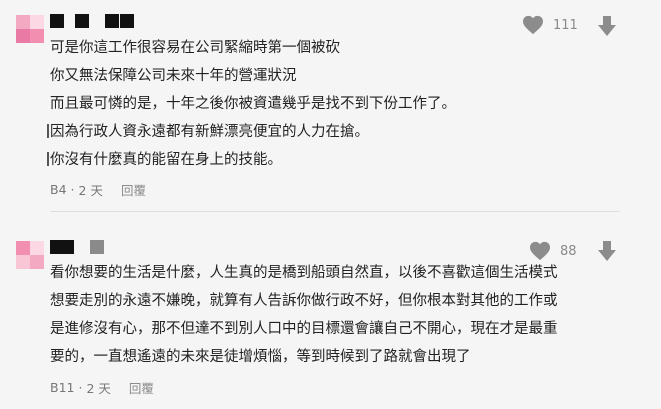  I want to click on redacted-username, so click(80, 247).